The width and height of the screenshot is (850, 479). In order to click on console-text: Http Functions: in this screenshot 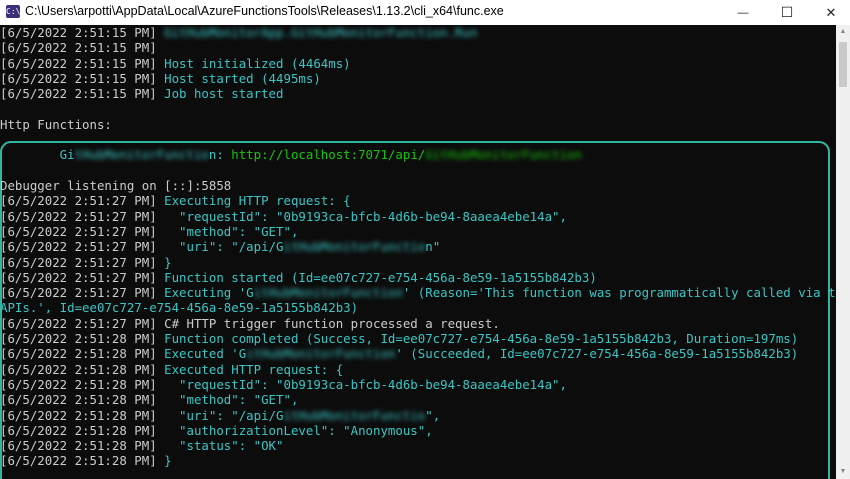, I will do `click(56, 124)`.